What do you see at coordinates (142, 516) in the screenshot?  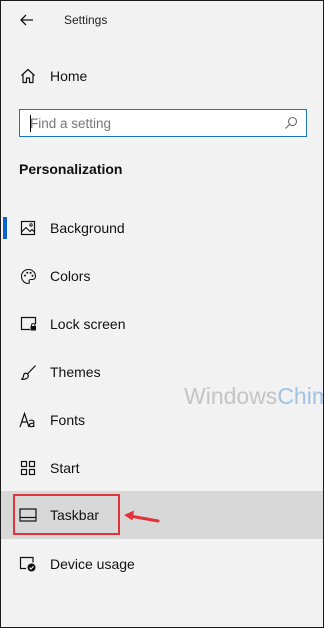 I see `annotation-arrow-icon` at bounding box center [142, 516].